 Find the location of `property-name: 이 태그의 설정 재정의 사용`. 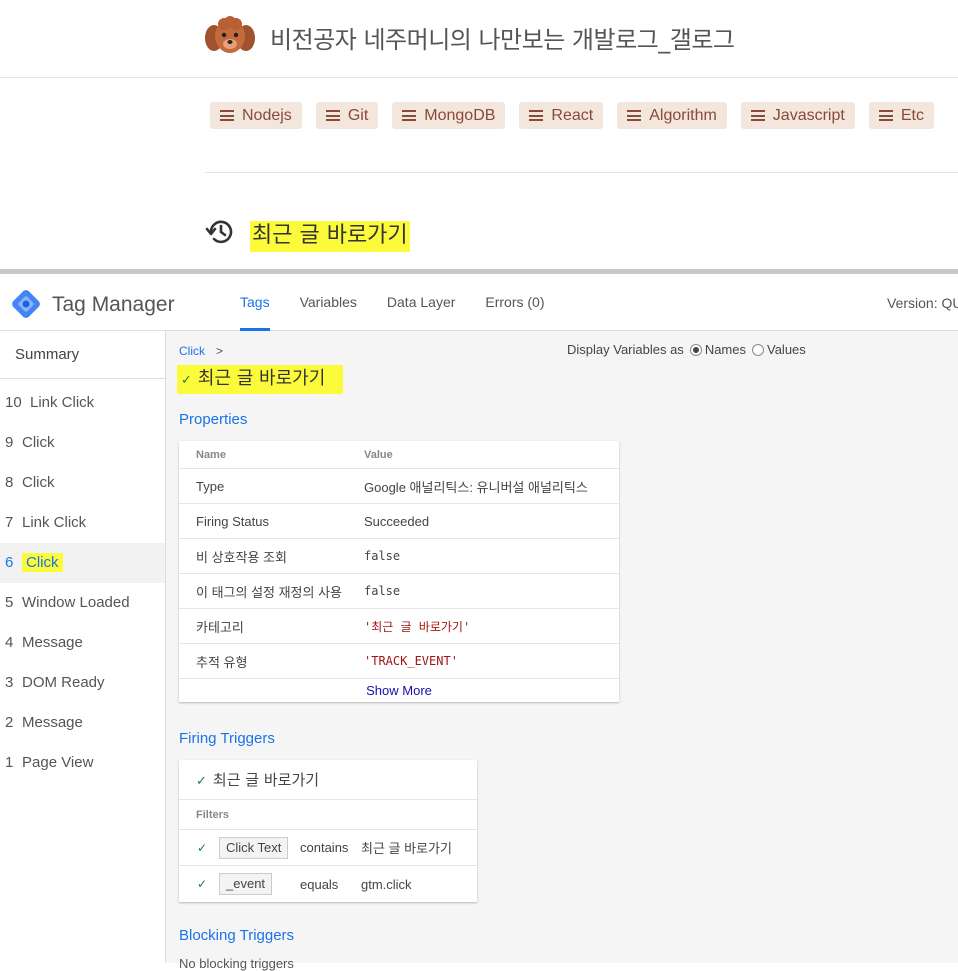

property-name: 이 태그의 설정 재정의 사용 is located at coordinates (269, 592).